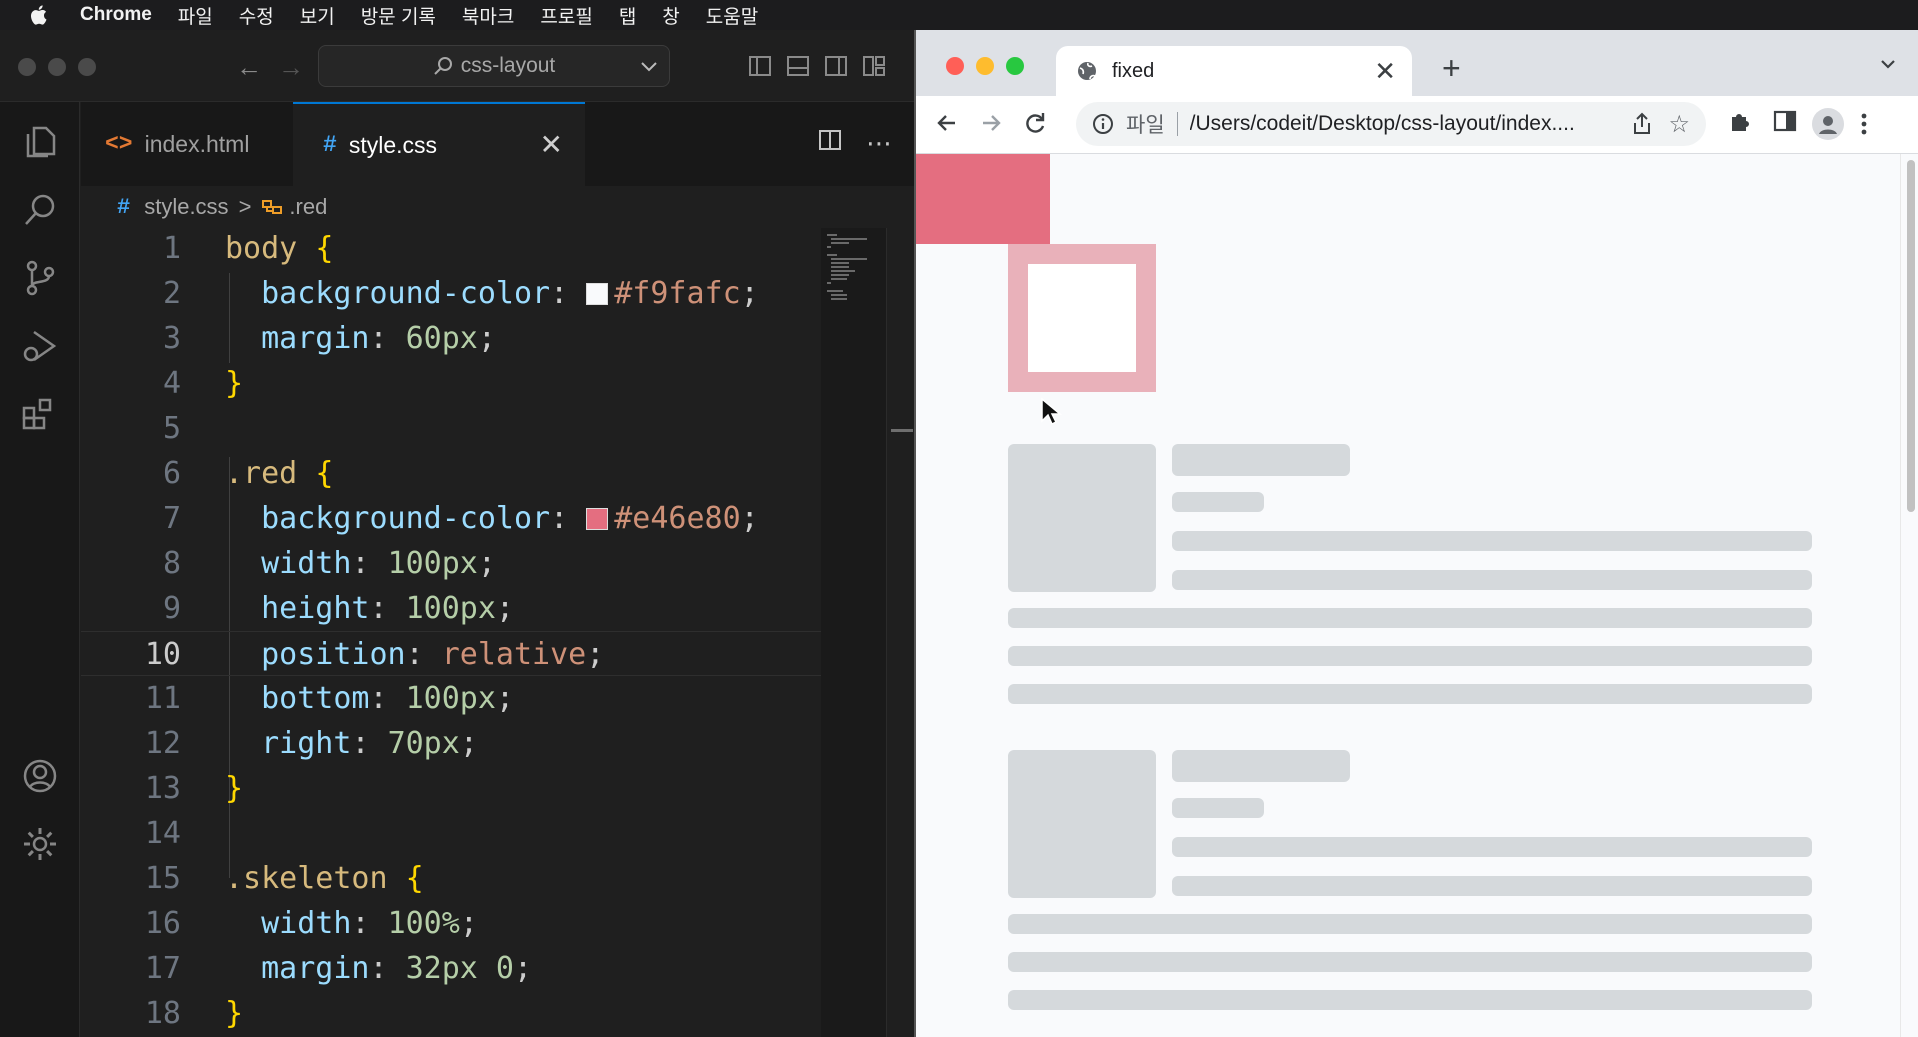 Image resolution: width=1918 pixels, height=1037 pixels. I want to click on menu-history: 방문 기록, so click(398, 15).